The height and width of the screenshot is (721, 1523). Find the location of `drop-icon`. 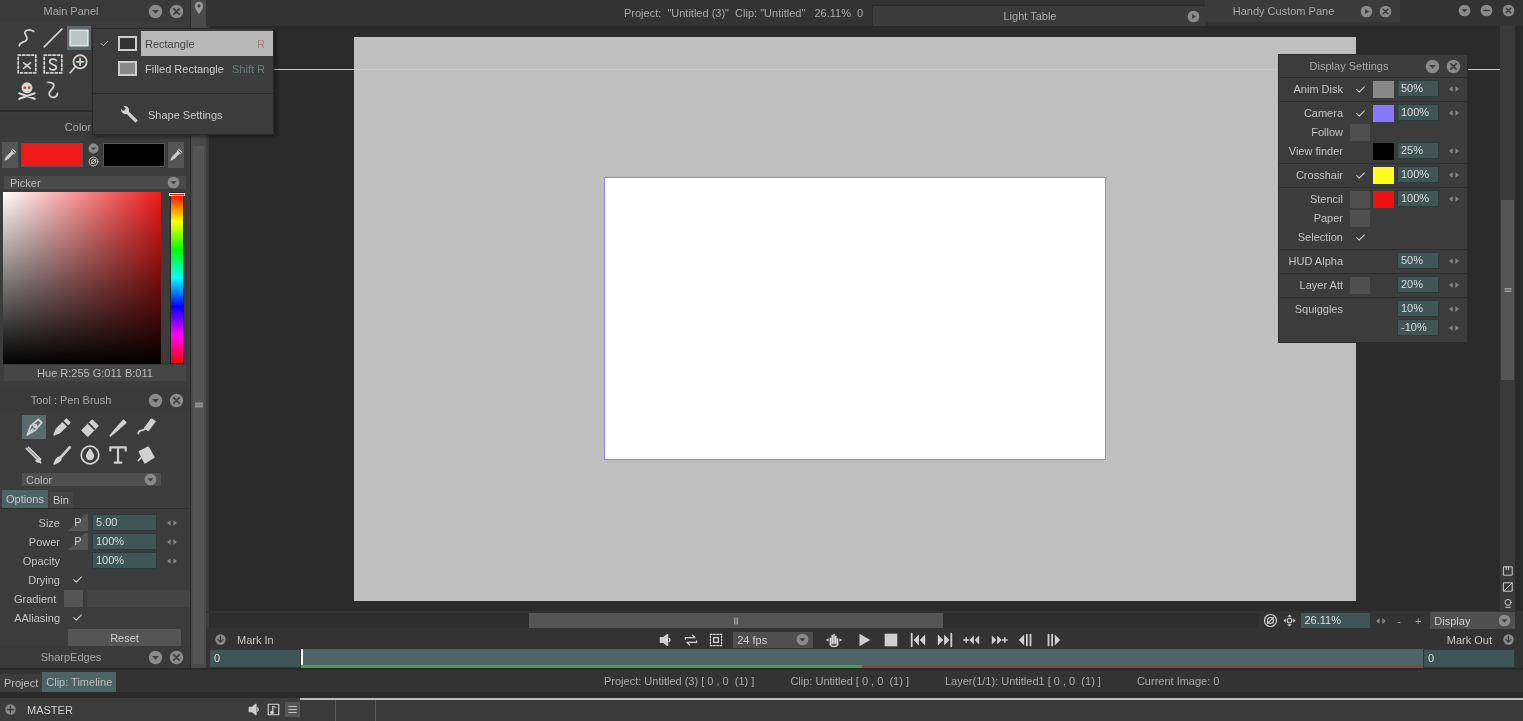

drop-icon is located at coordinates (90, 455).